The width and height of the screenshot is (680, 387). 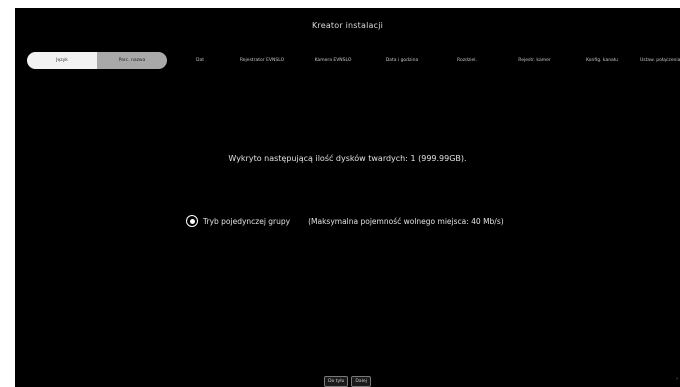 What do you see at coordinates (246, 221) in the screenshot?
I see `option-label: Tryb pojedynczej grupy` at bounding box center [246, 221].